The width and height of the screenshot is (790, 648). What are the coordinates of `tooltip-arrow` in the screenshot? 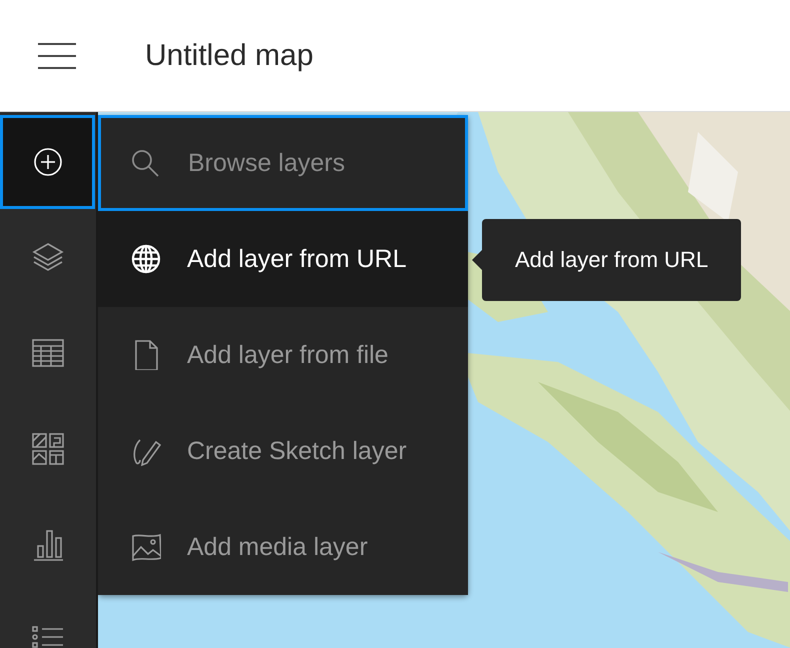 It's located at (477, 260).